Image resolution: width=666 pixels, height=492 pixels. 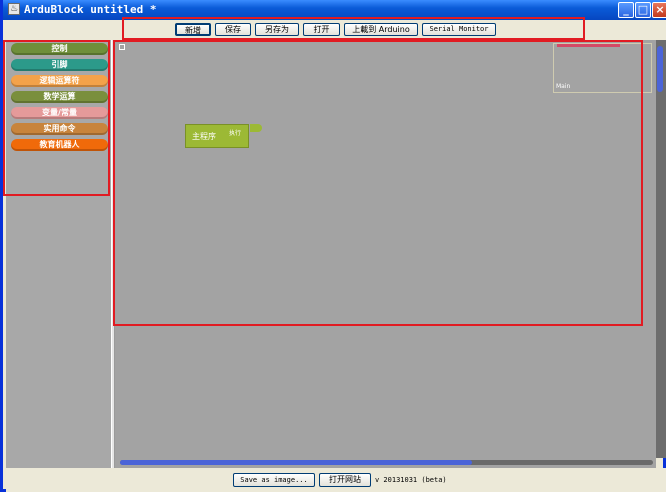 I want to click on close-button: ×, so click(x=659, y=10).